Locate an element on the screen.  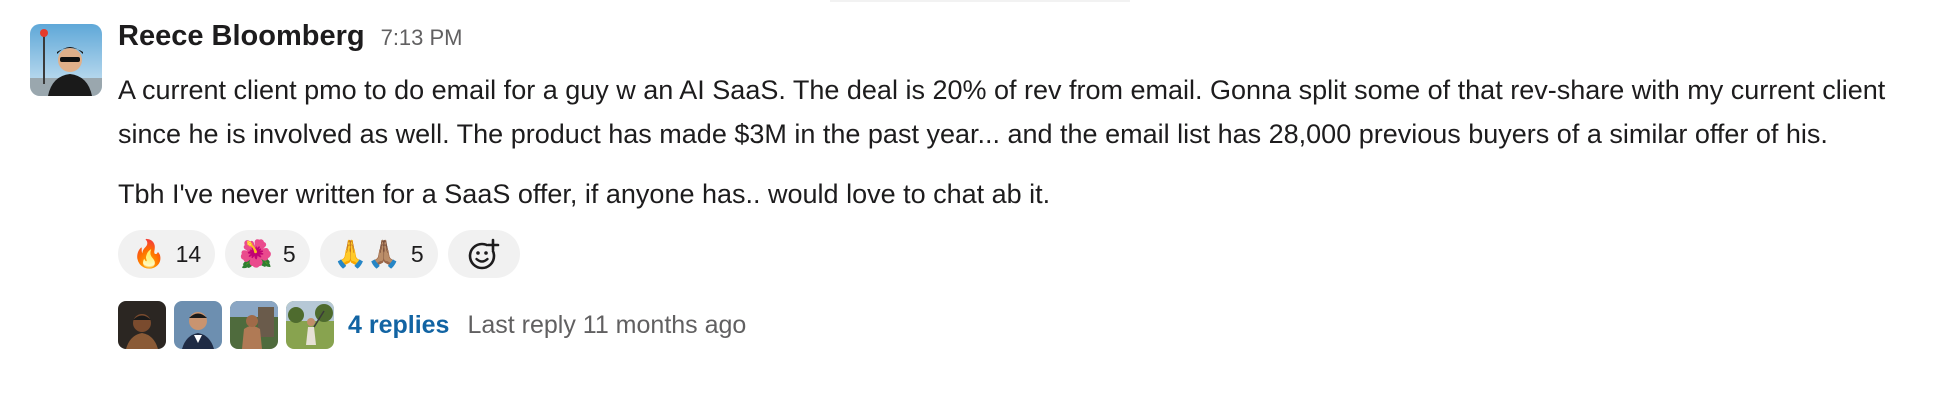
author-avatar is located at coordinates (66, 60).